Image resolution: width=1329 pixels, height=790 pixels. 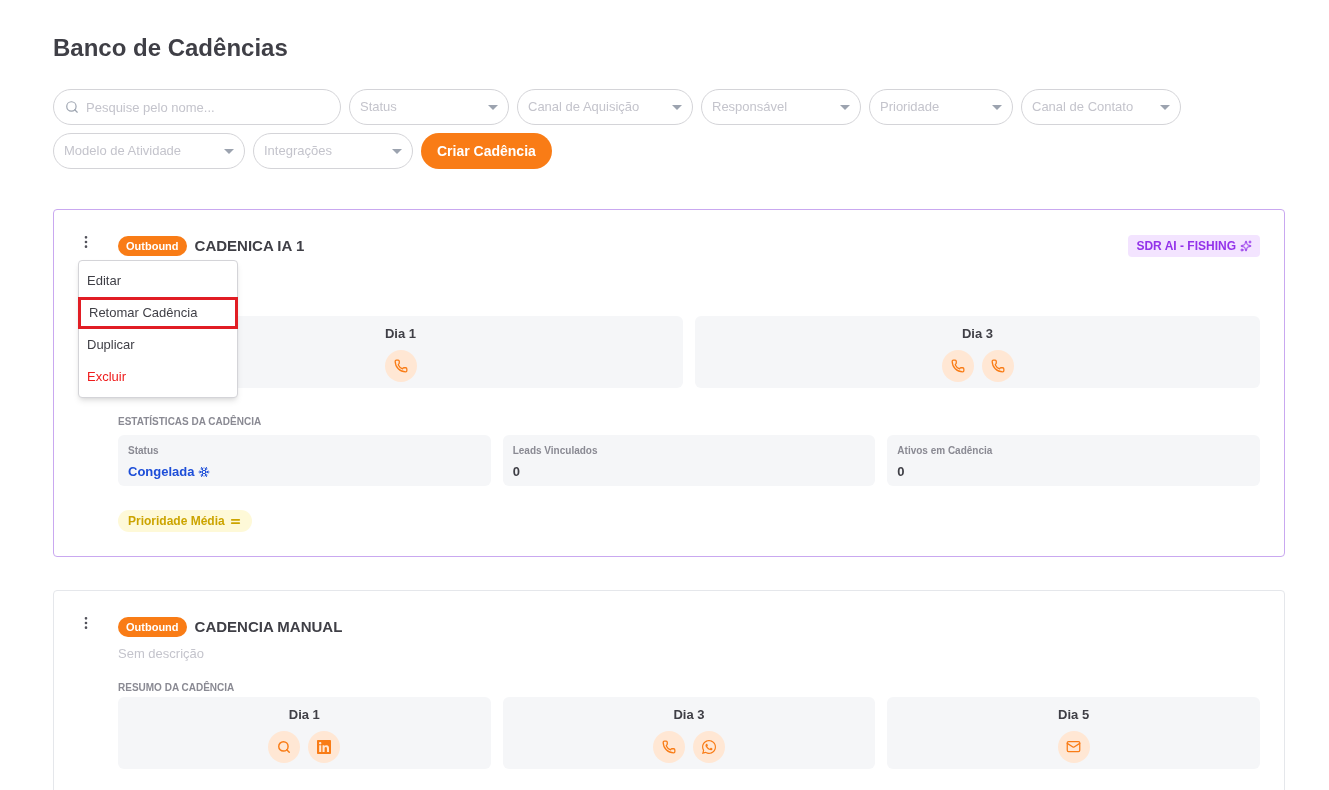 What do you see at coordinates (1246, 246) in the screenshot?
I see `sparkles-icon` at bounding box center [1246, 246].